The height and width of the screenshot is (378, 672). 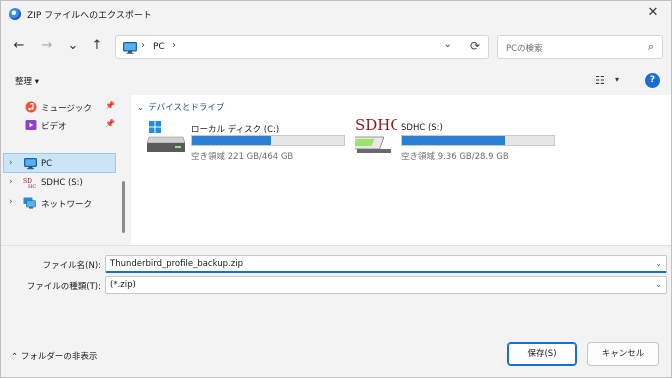 What do you see at coordinates (71, 266) in the screenshot?
I see `filename-label: ファイル名(N):` at bounding box center [71, 266].